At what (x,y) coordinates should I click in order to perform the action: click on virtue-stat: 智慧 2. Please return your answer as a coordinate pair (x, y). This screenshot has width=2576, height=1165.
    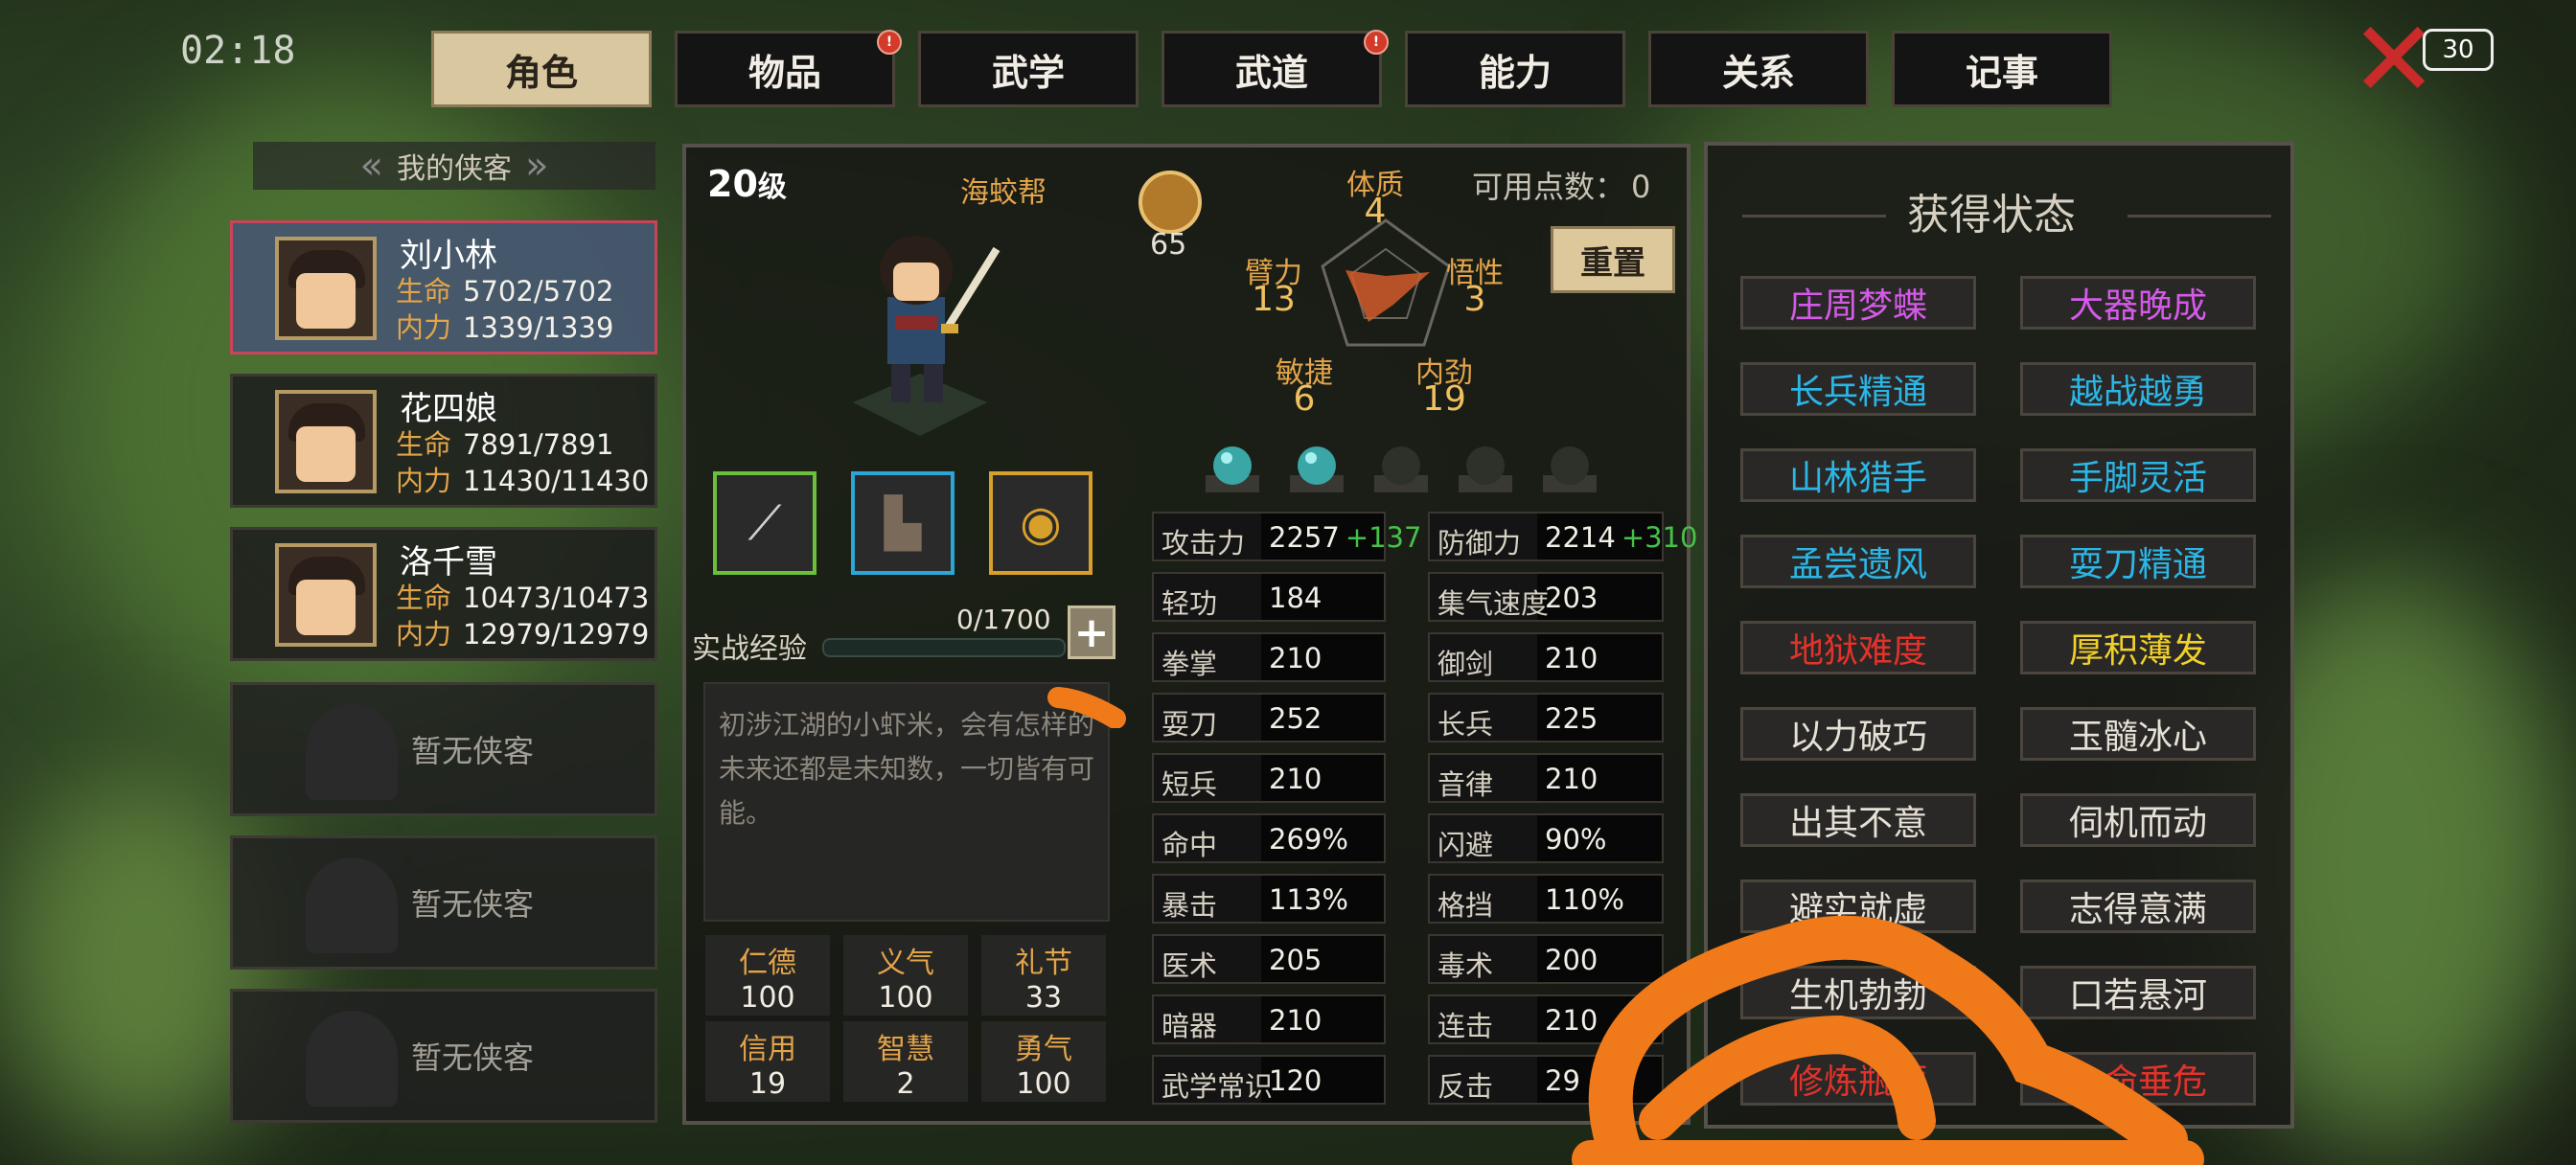
    Looking at the image, I should click on (905, 1061).